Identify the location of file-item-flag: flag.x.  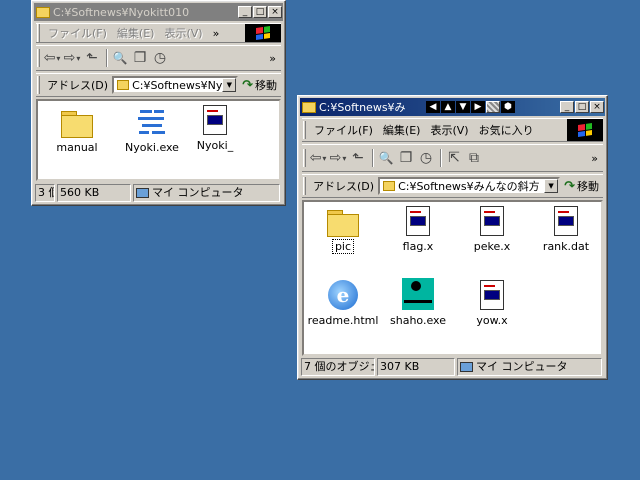
(418, 229).